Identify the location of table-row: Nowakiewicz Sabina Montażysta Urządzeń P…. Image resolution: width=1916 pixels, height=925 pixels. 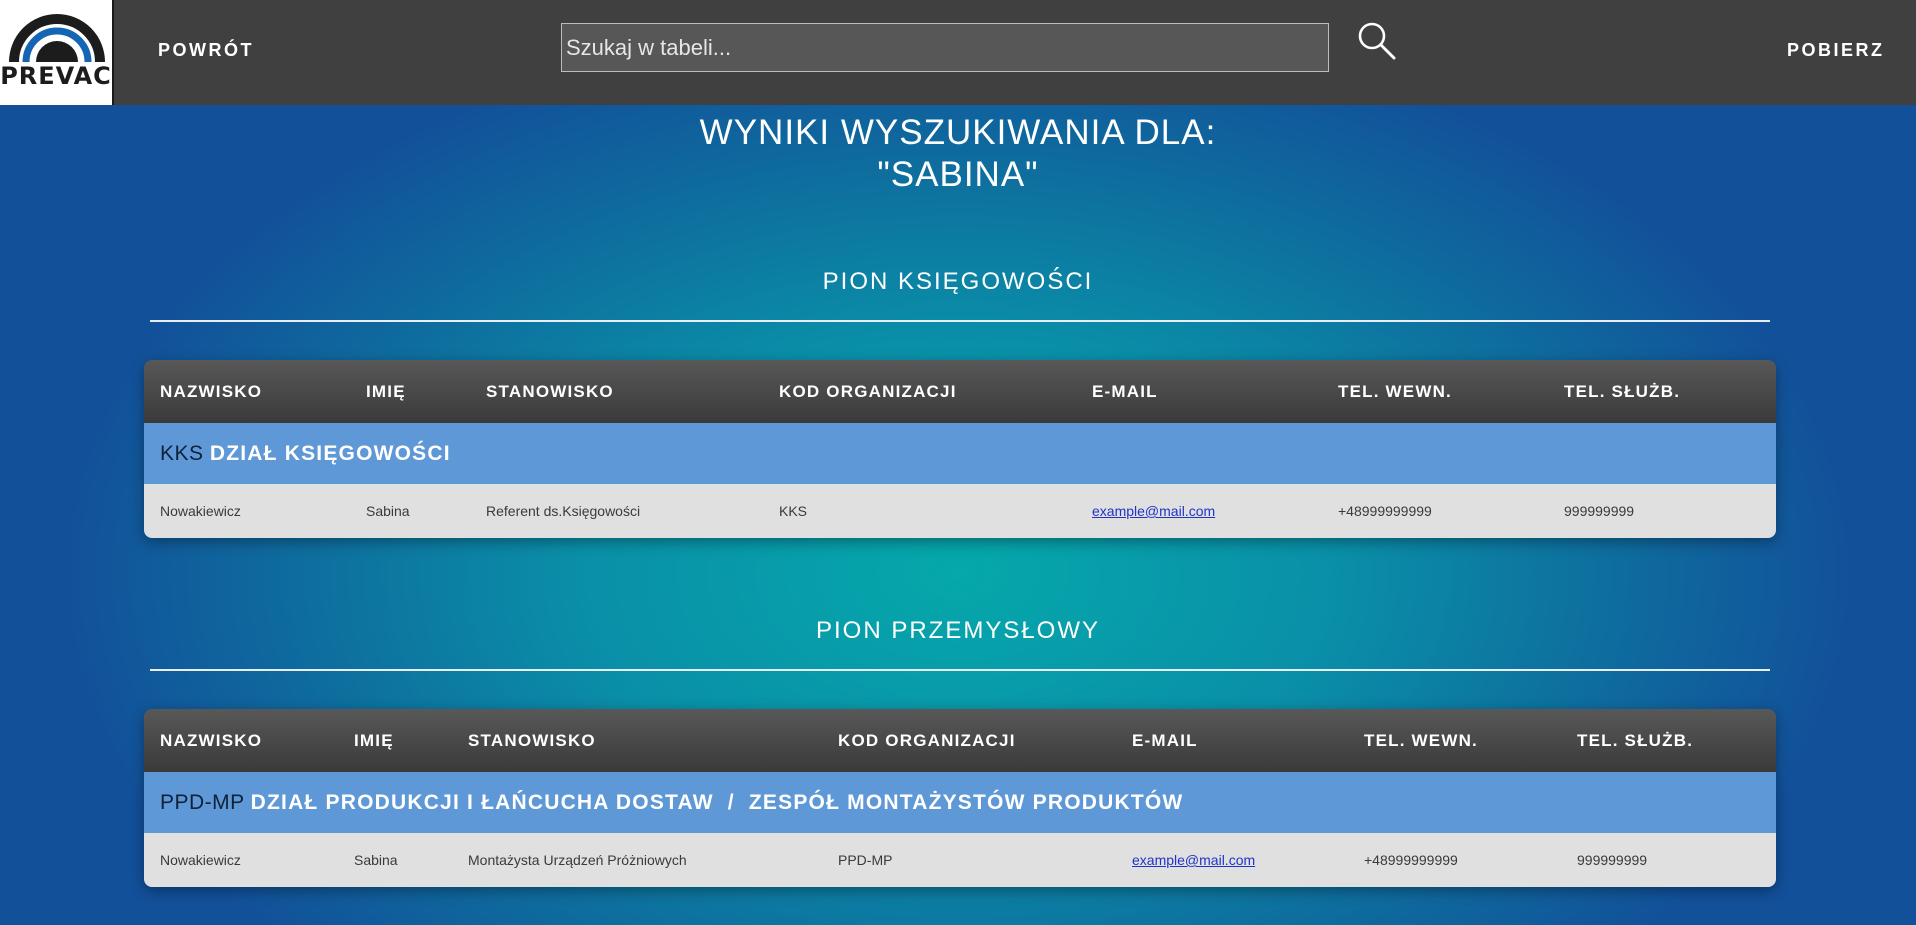
(960, 860).